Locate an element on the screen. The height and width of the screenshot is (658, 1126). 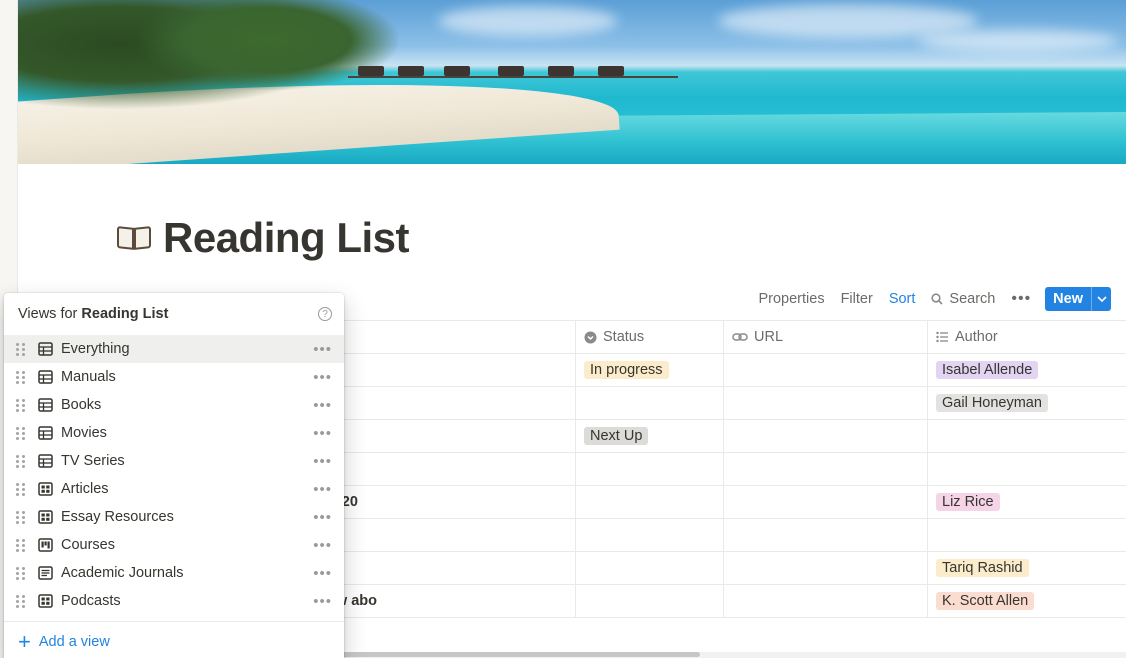
add-view-label: Add a view is located at coordinates (74, 642).